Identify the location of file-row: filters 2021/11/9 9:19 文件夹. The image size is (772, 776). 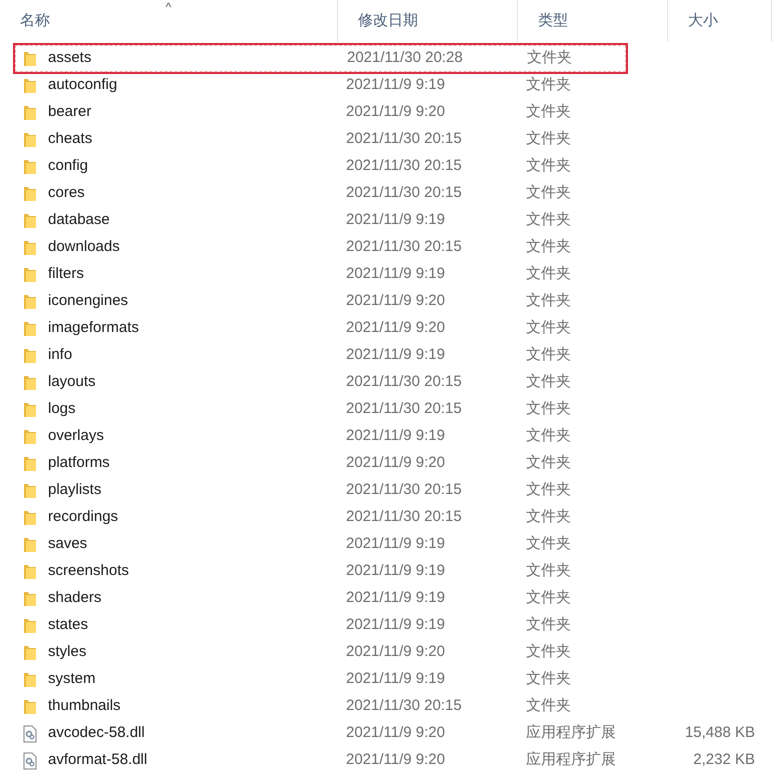
(386, 274).